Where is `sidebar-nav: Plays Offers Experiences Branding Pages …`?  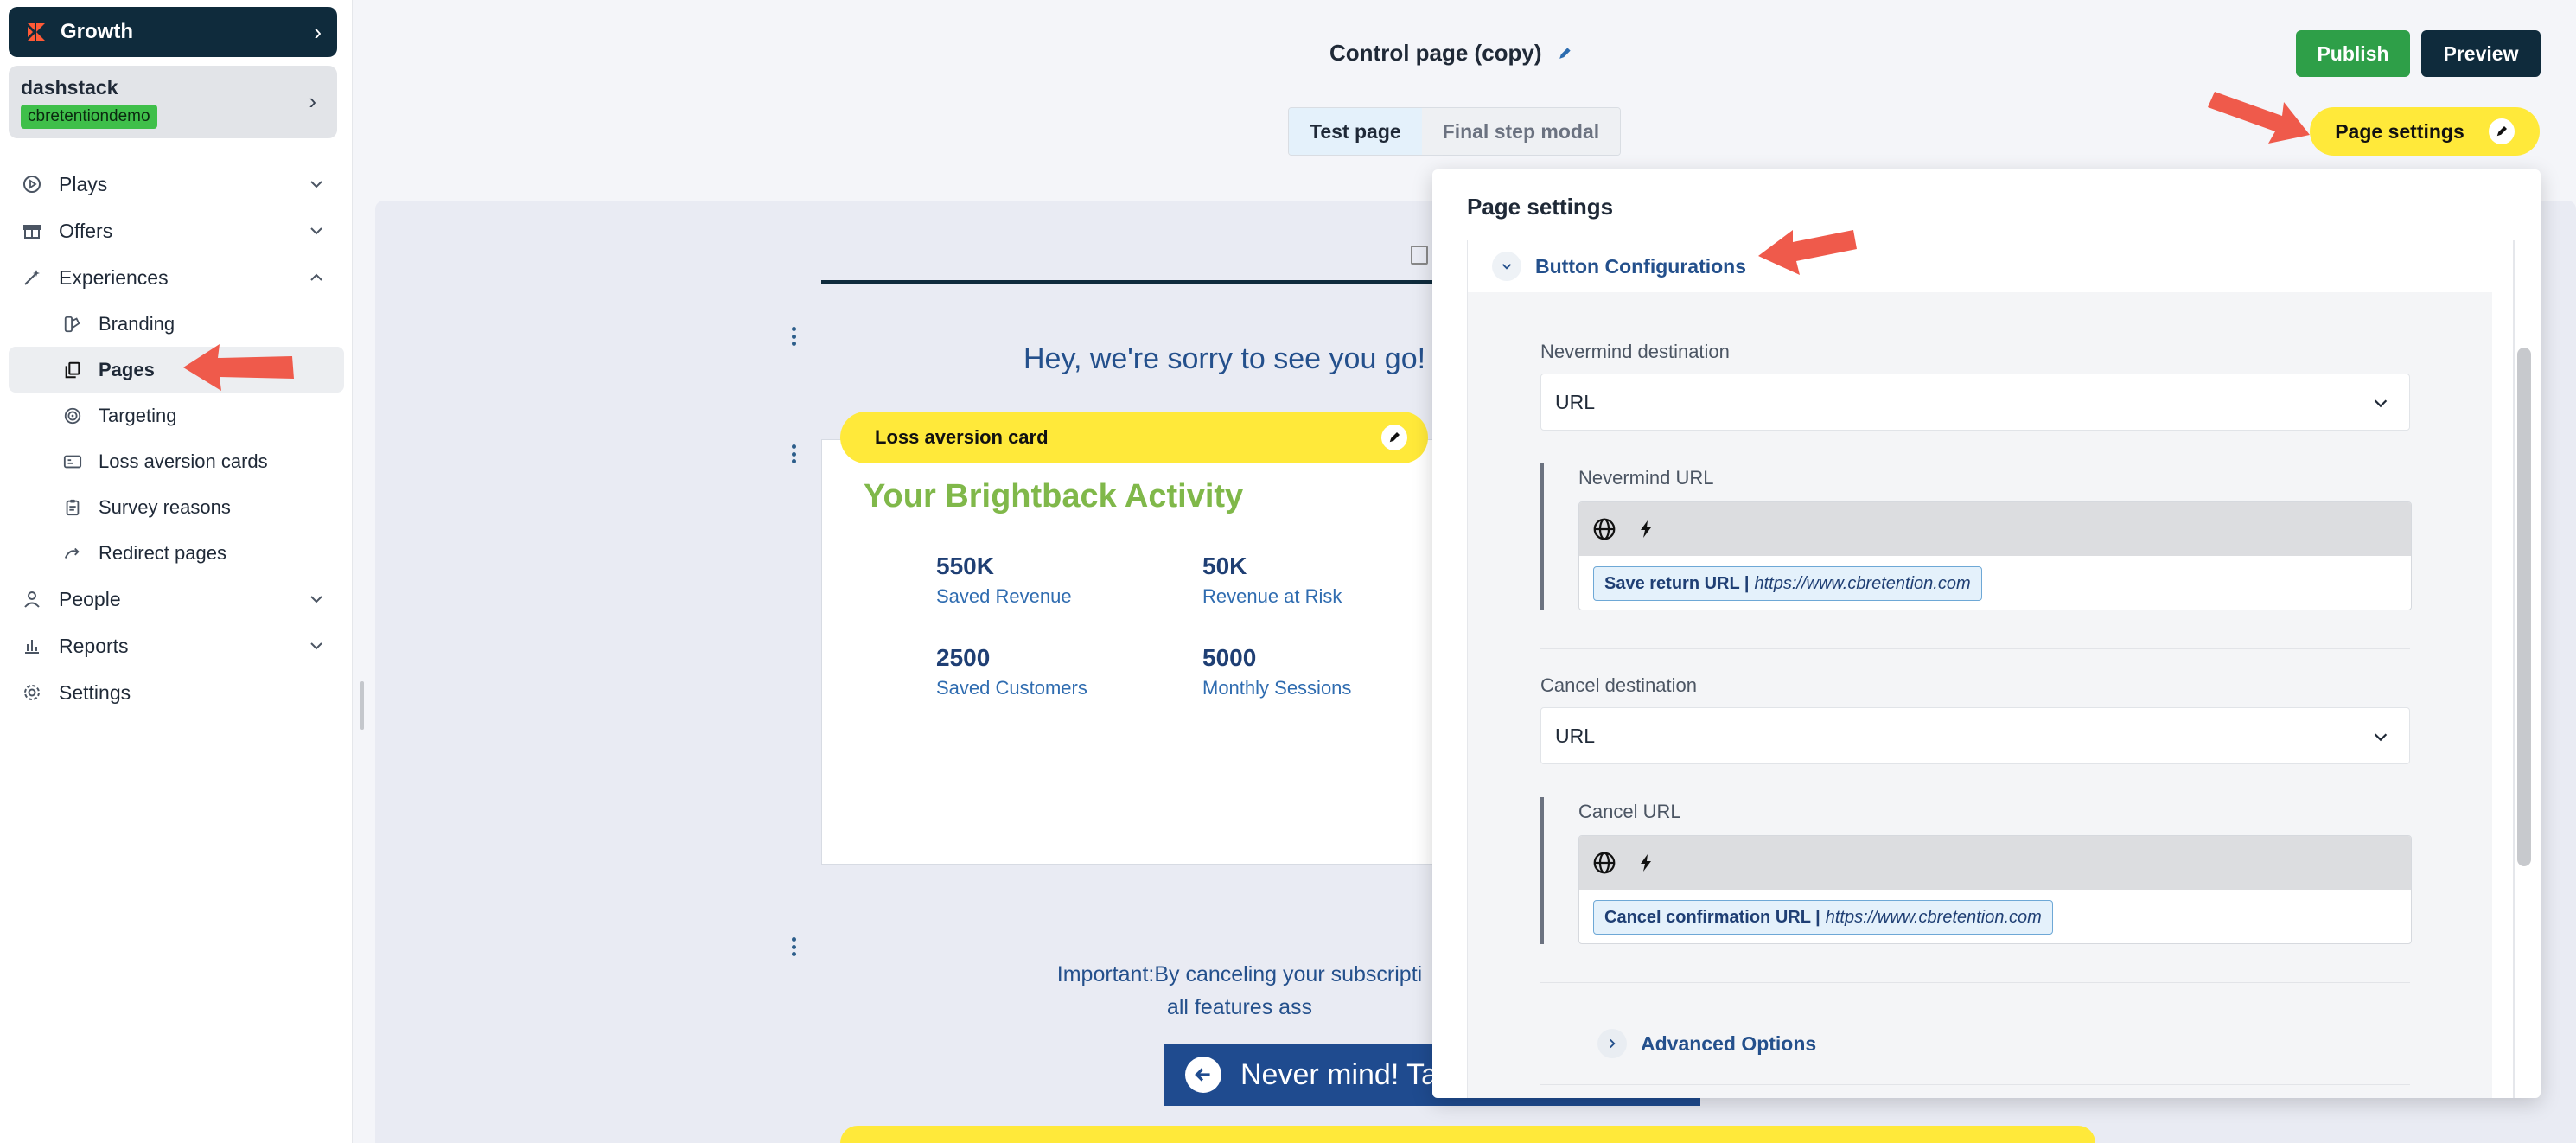
sidebar-nav: Plays Offers Experiences Branding Pages … is located at coordinates (176, 438).